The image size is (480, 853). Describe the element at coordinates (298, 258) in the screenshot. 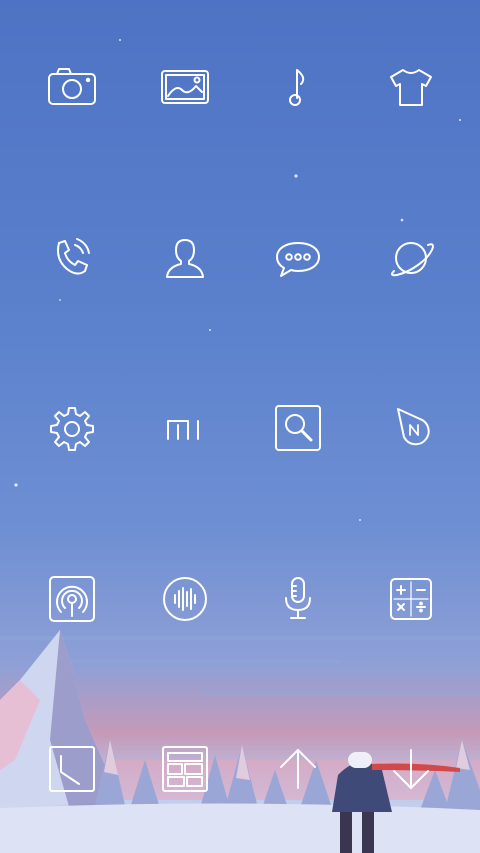

I see `messages-icon` at that location.